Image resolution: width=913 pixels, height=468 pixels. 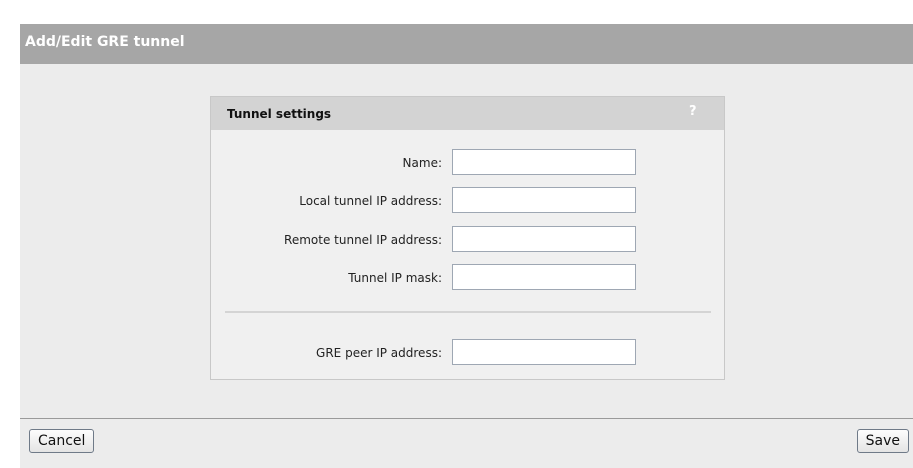 What do you see at coordinates (422, 163) in the screenshot?
I see `name-label: Name:` at bounding box center [422, 163].